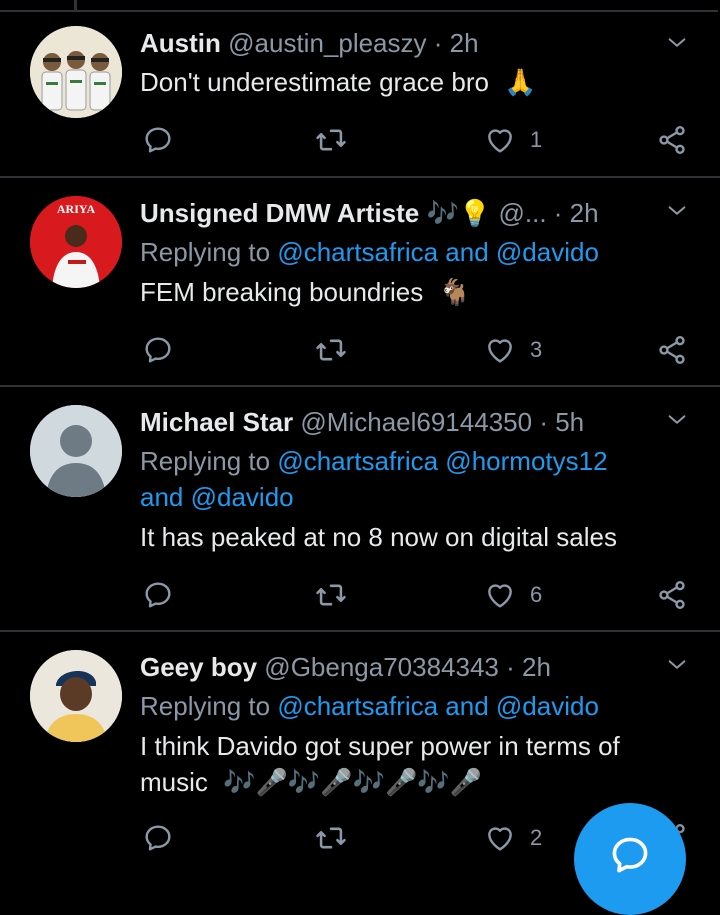  Describe the element at coordinates (217, 497) in the screenshot. I see `mention-link: and @davido` at that location.